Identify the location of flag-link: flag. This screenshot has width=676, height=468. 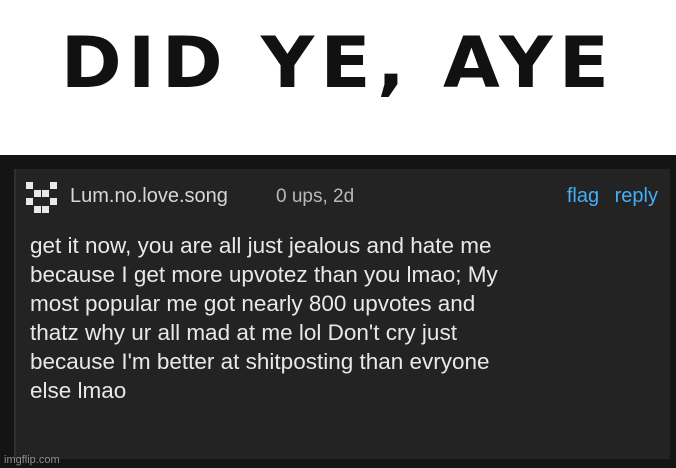
(583, 196).